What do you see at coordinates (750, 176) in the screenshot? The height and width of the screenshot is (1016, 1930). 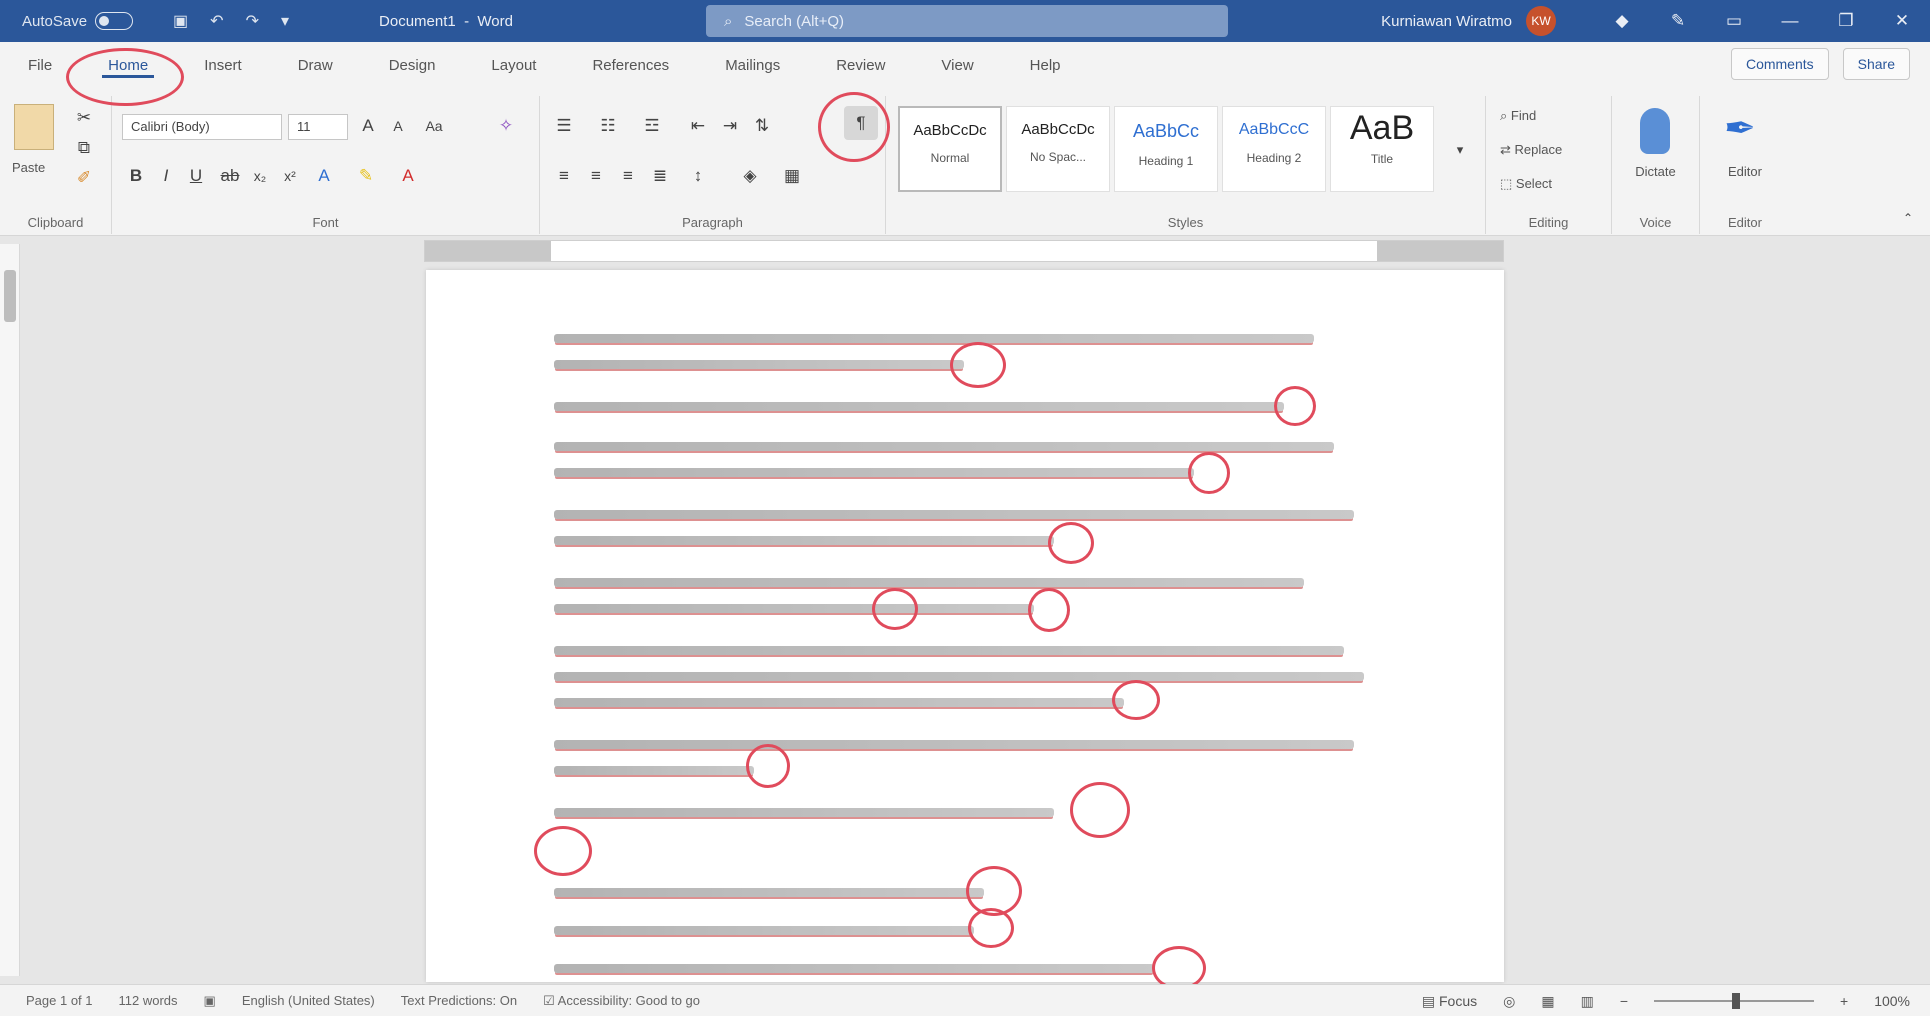 I see `shading-icon: ◈` at bounding box center [750, 176].